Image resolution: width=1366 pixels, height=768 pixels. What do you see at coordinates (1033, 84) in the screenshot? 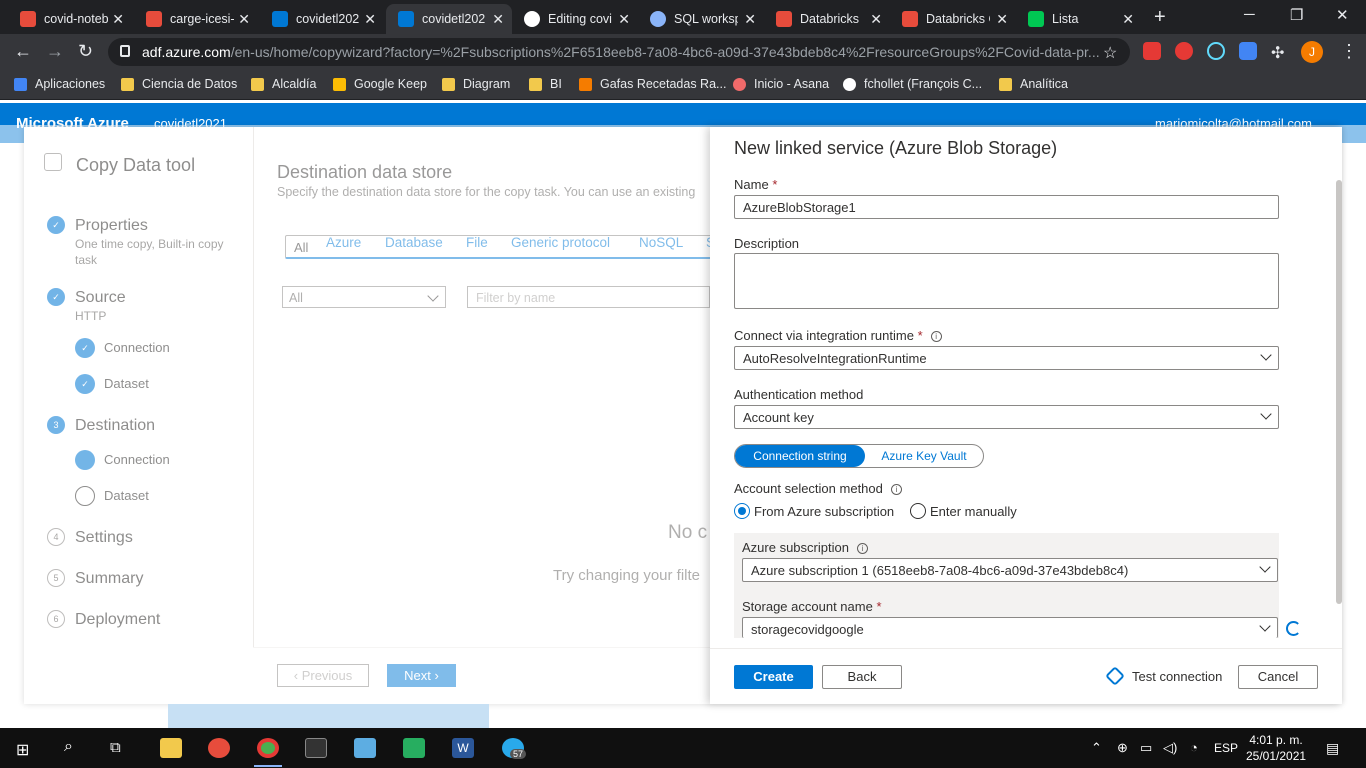
I see `bookmark-folder: Analítica` at bounding box center [1033, 84].